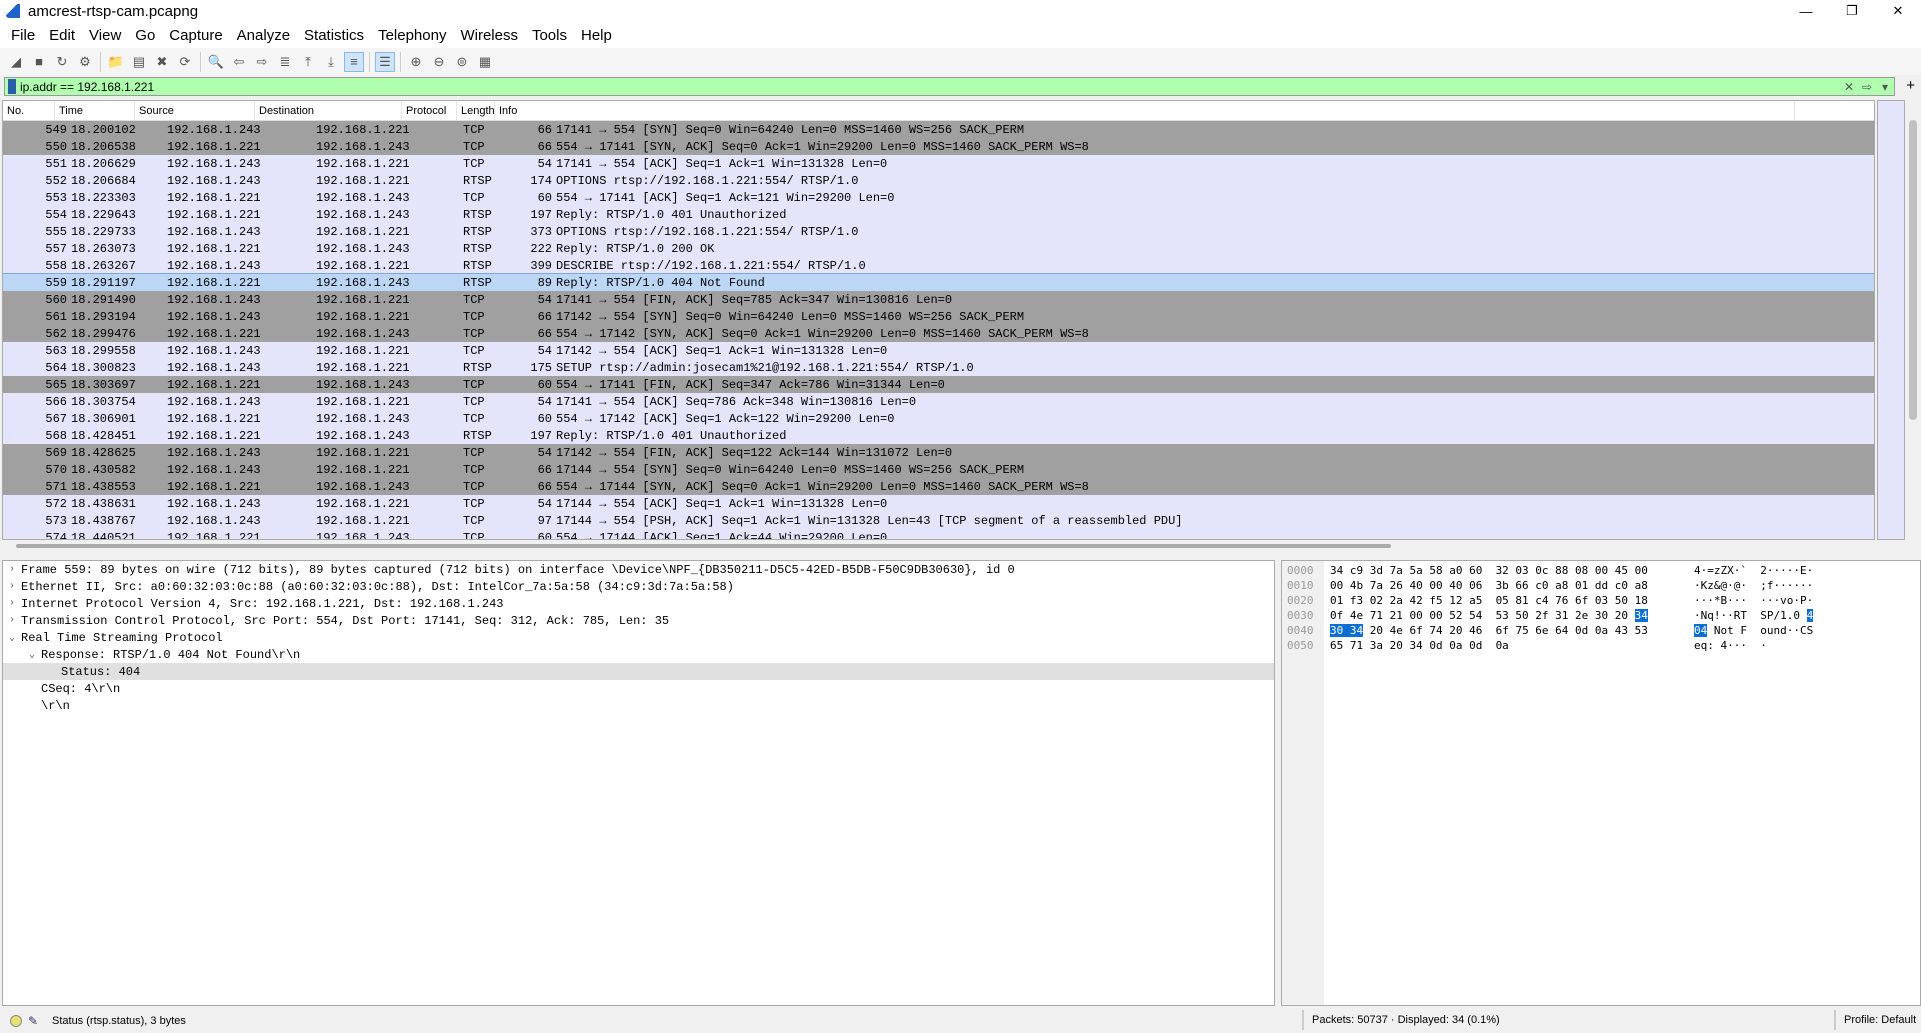 The image size is (1921, 1033). What do you see at coordinates (476, 110) in the screenshot?
I see `column-header-length: Length` at bounding box center [476, 110].